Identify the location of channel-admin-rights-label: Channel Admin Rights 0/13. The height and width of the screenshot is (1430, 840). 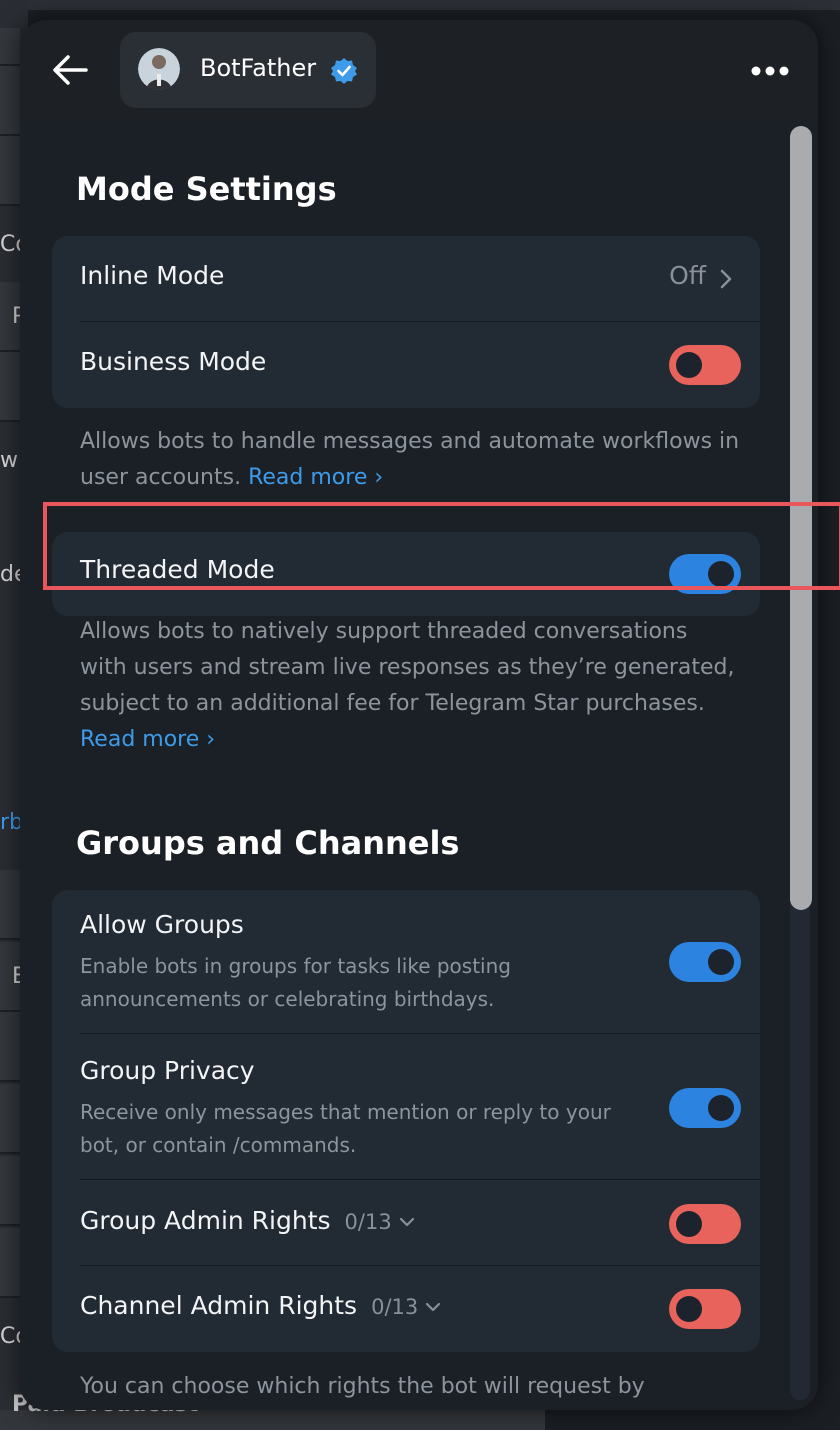
(261, 1305).